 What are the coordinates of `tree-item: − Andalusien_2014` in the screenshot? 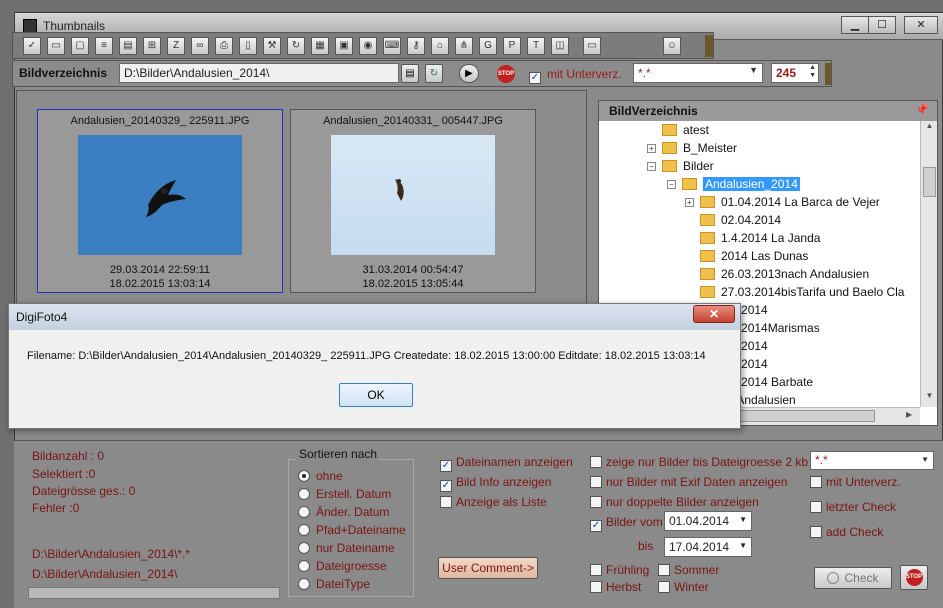 It's located at (733, 186).